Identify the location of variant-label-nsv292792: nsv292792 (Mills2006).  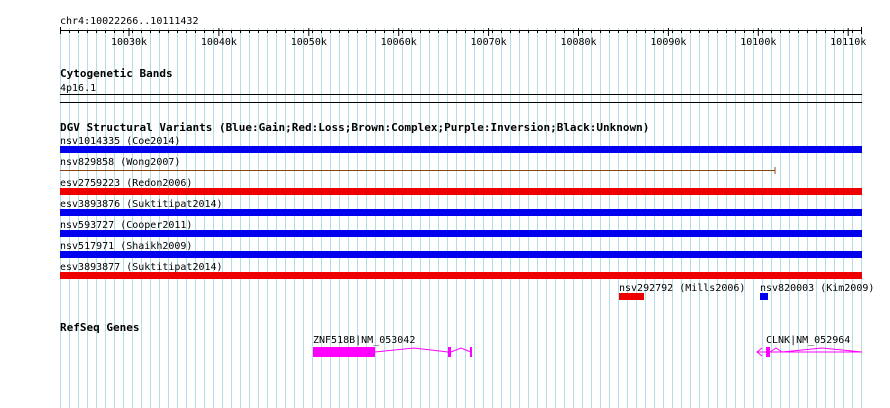
(682, 288).